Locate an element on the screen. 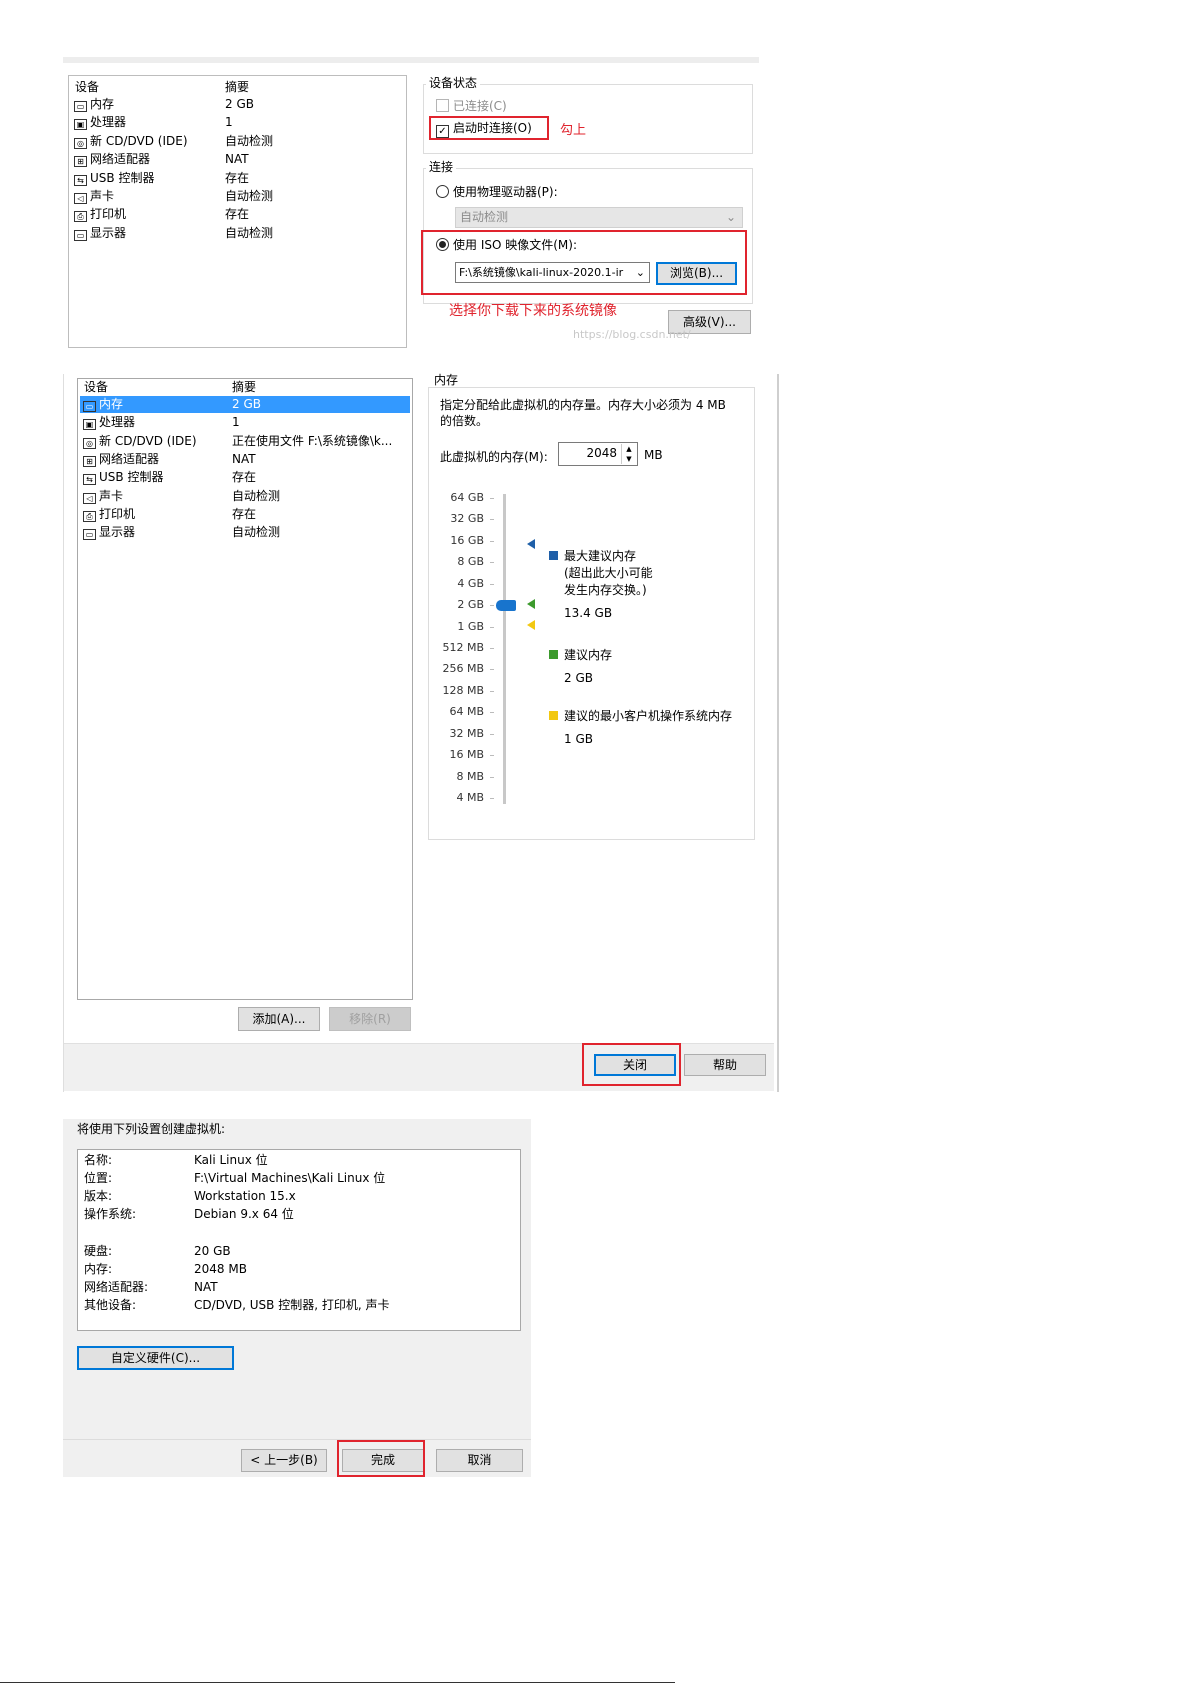  iso-path-input: F:\系统镜像\kali-linux-2020.1-ir ⌄ is located at coordinates (552, 272).